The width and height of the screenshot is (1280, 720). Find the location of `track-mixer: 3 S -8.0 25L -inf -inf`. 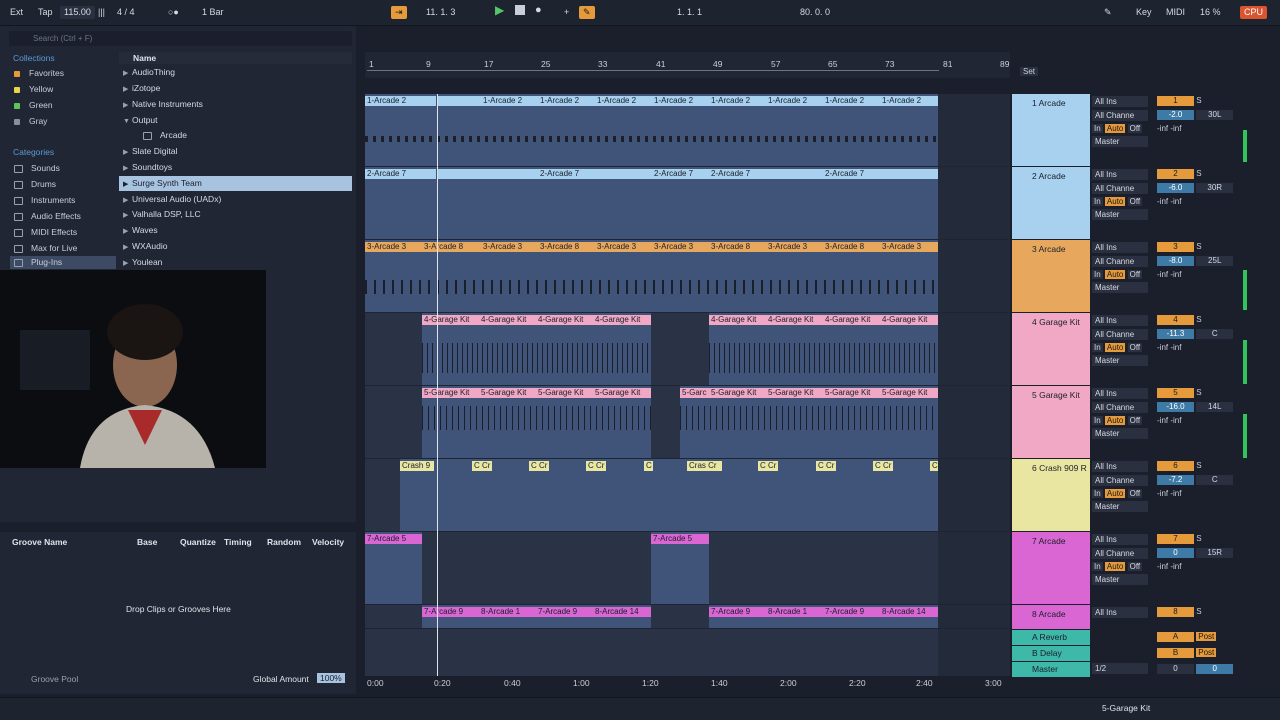

track-mixer: 3 S -8.0 25L -inf -inf is located at coordinates (1199, 260).